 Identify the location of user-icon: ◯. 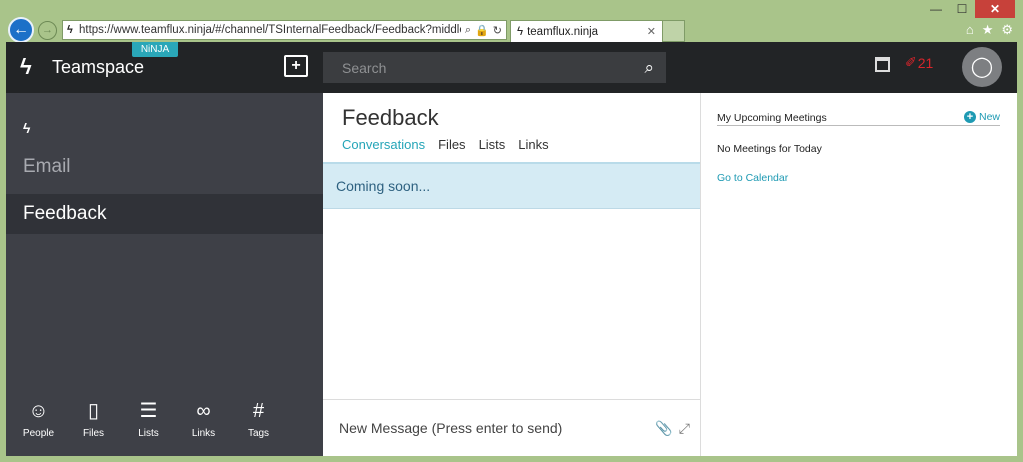
(982, 67).